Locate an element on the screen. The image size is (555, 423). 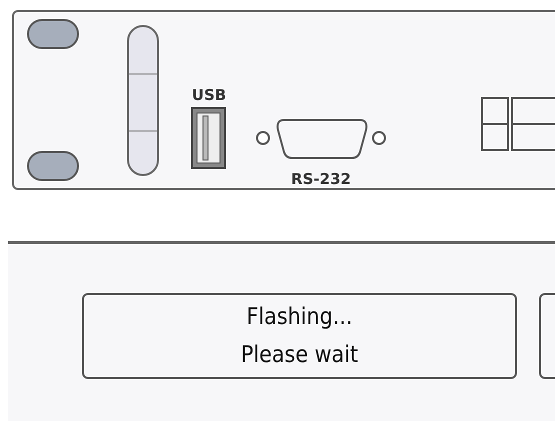
serial-port-icon is located at coordinates (321, 139).